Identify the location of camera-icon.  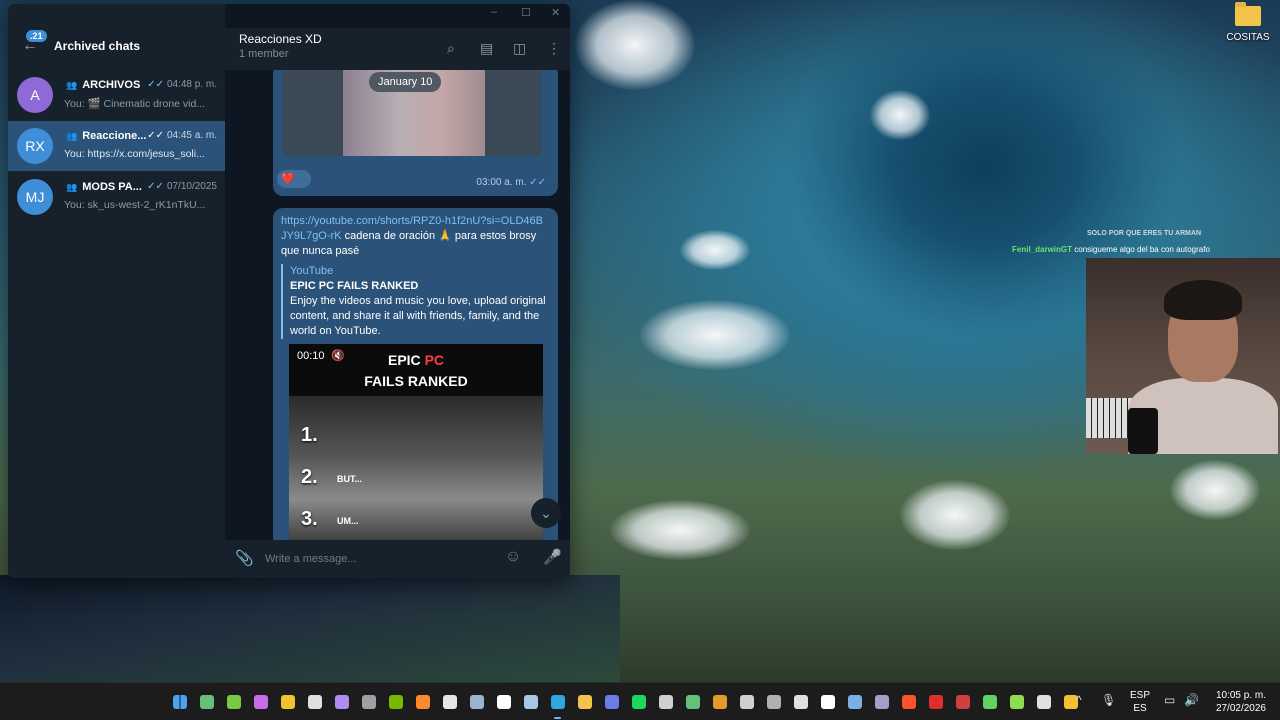
(773, 701).